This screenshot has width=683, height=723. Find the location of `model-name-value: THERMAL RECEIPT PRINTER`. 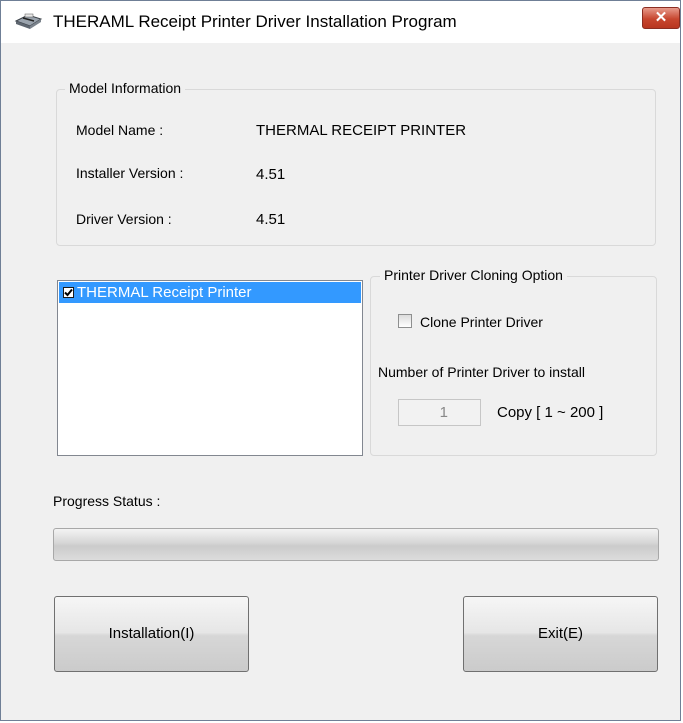

model-name-value: THERMAL RECEIPT PRINTER is located at coordinates (361, 130).